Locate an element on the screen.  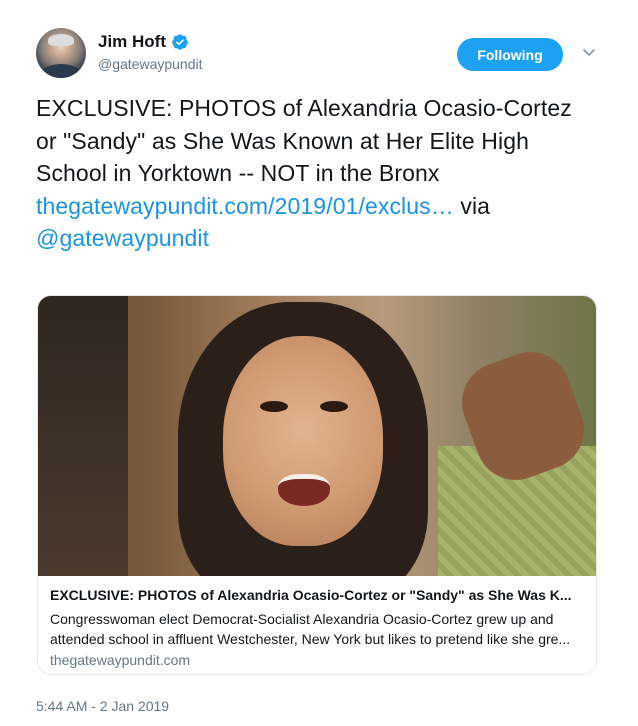
verified-badge-icon is located at coordinates (180, 42).